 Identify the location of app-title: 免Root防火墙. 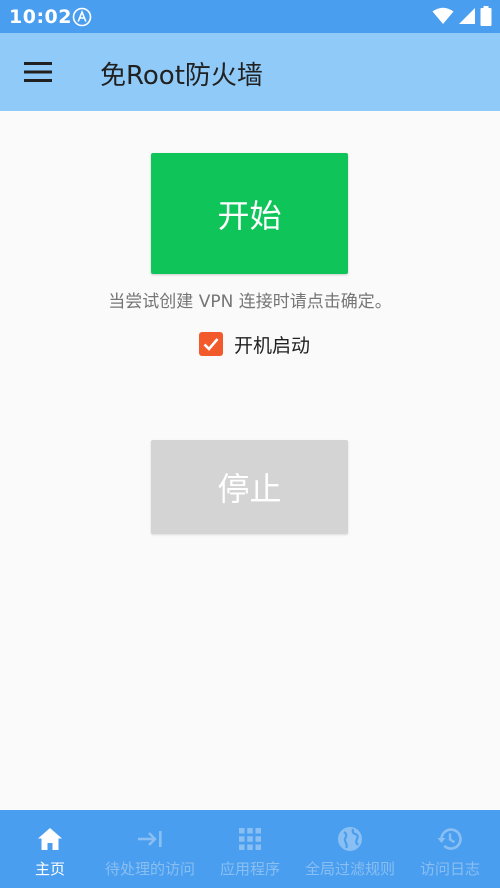
(181, 76).